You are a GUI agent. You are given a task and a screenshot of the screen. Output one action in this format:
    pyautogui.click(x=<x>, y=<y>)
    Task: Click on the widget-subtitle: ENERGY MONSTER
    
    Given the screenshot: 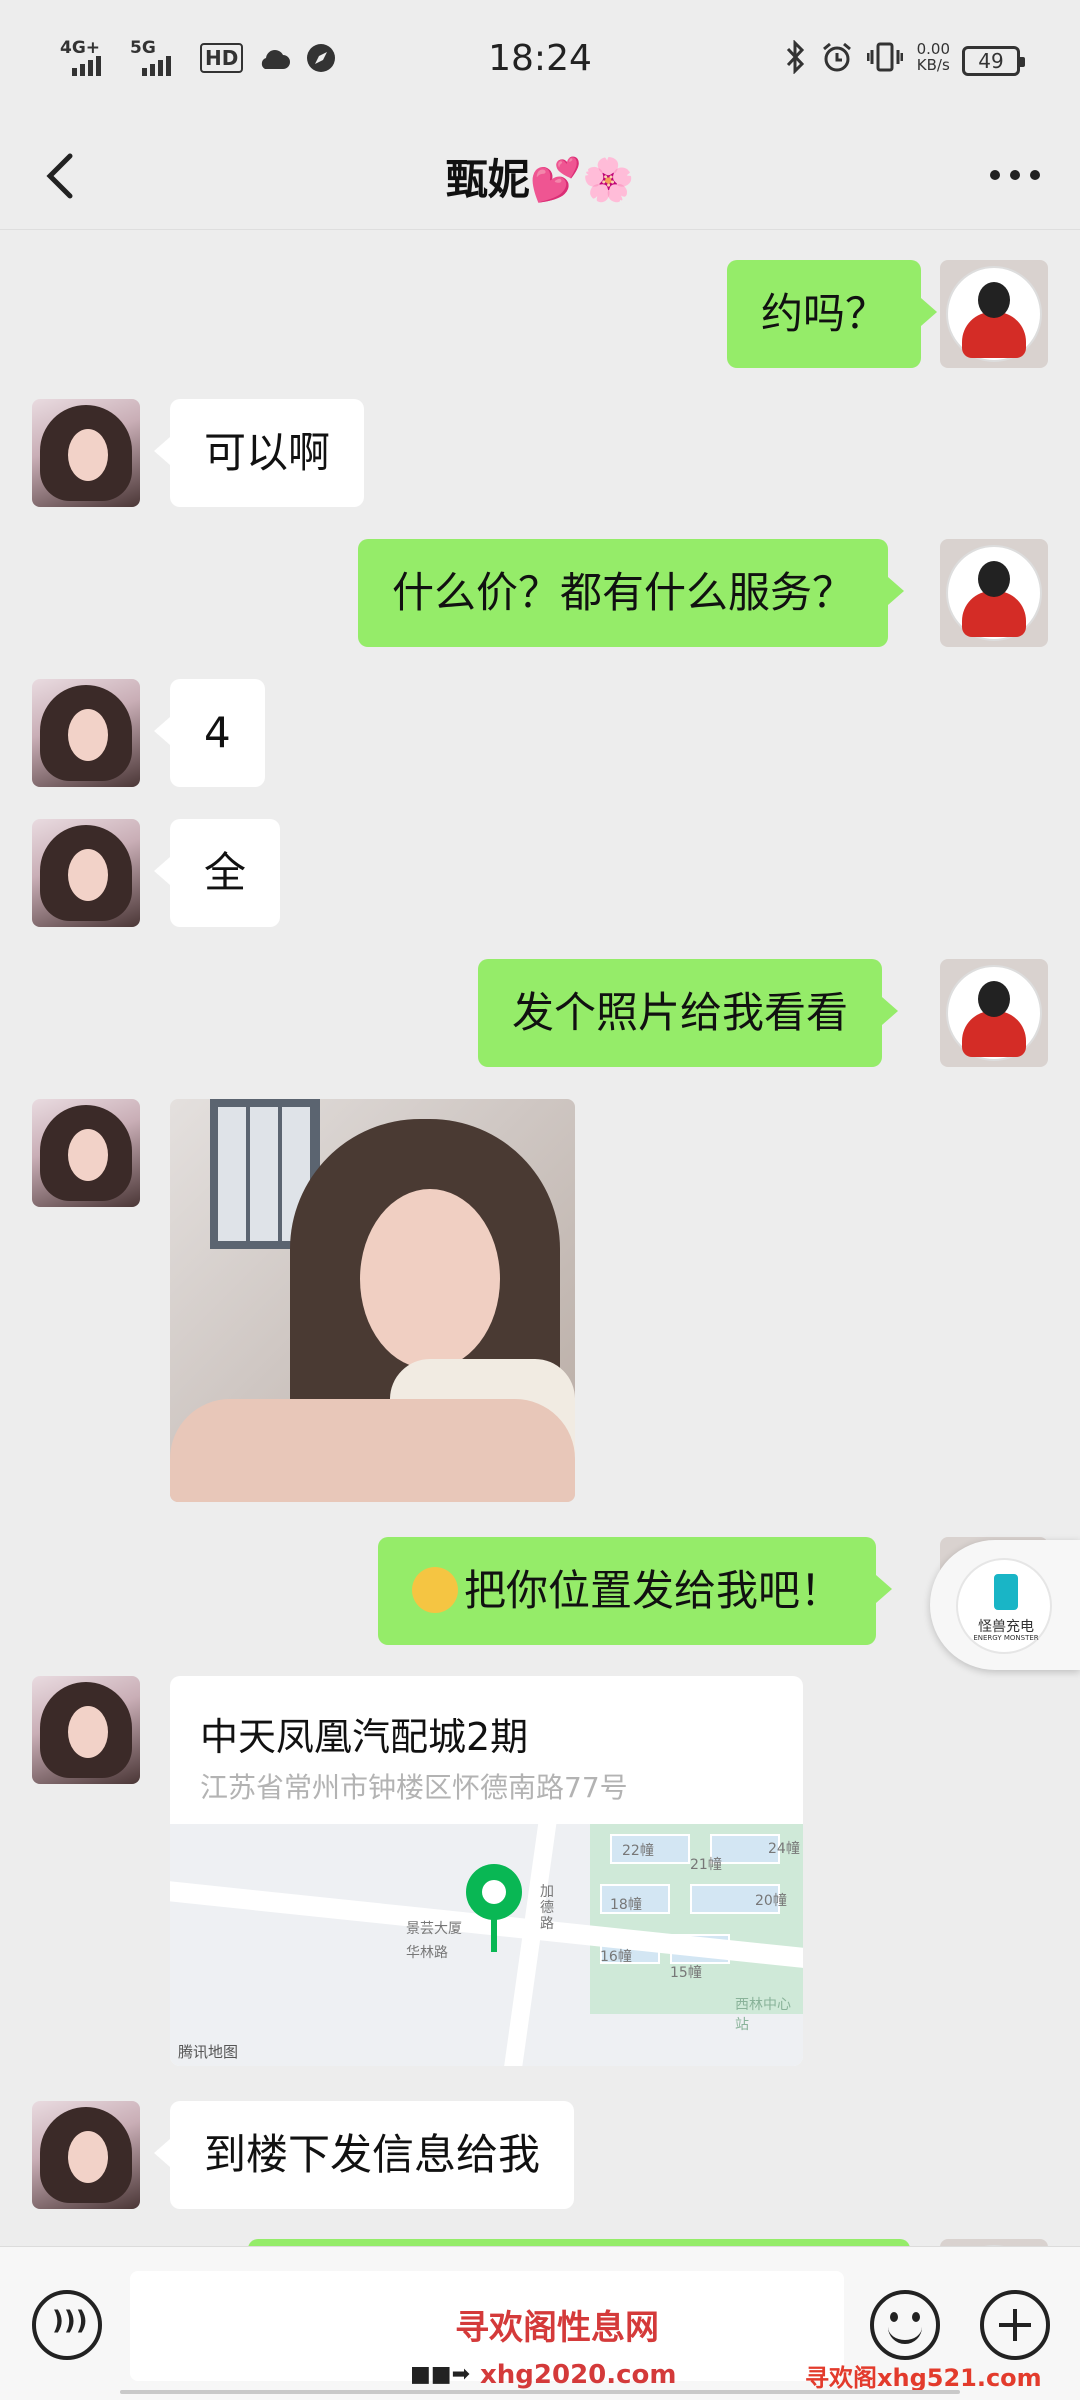 What is the action you would take?
    pyautogui.click(x=1006, y=1638)
    